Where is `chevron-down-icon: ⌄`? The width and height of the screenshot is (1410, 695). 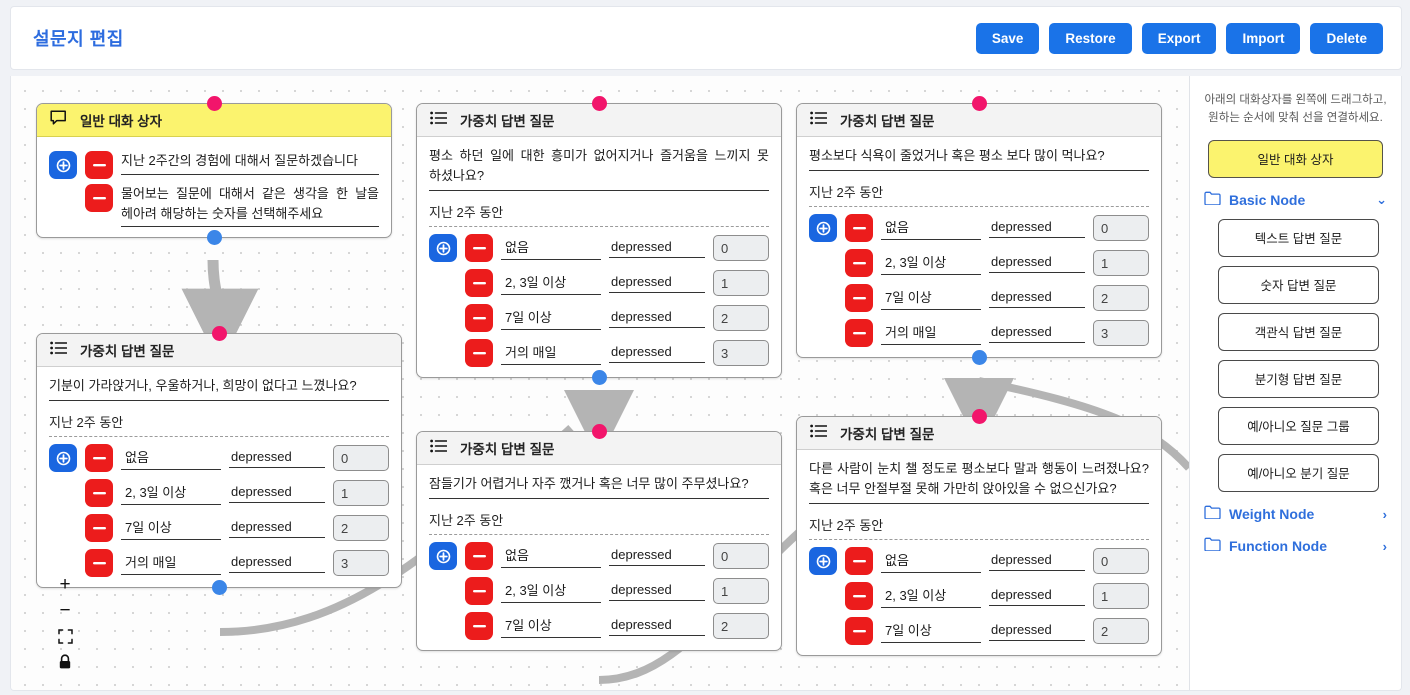
chevron-down-icon: ⌄ is located at coordinates (1381, 200).